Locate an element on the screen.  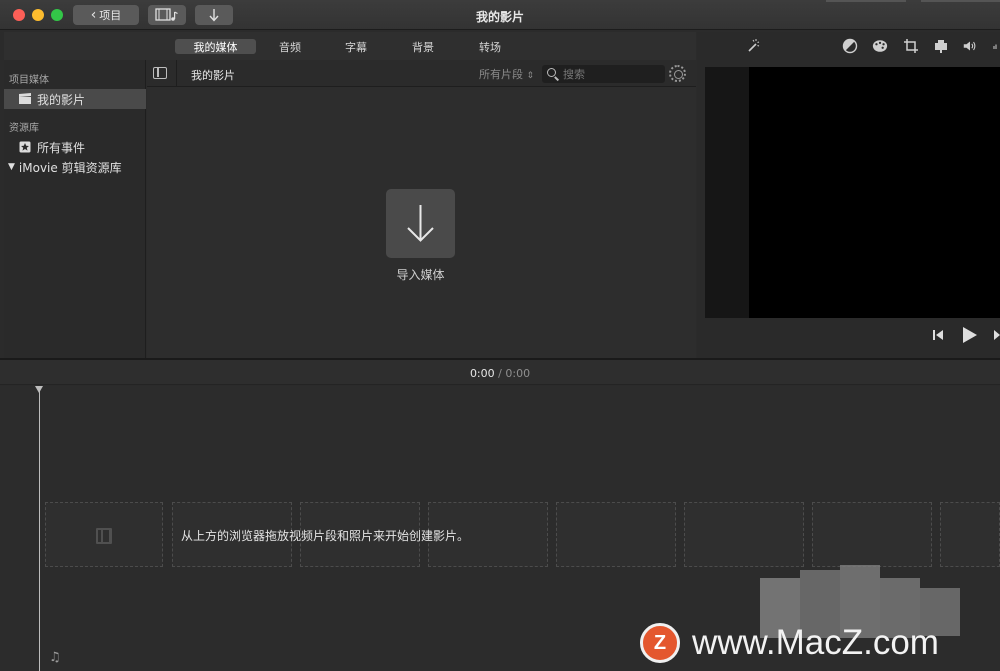
watermark-text: www.MacZ.com is located at coordinates (815, 642).